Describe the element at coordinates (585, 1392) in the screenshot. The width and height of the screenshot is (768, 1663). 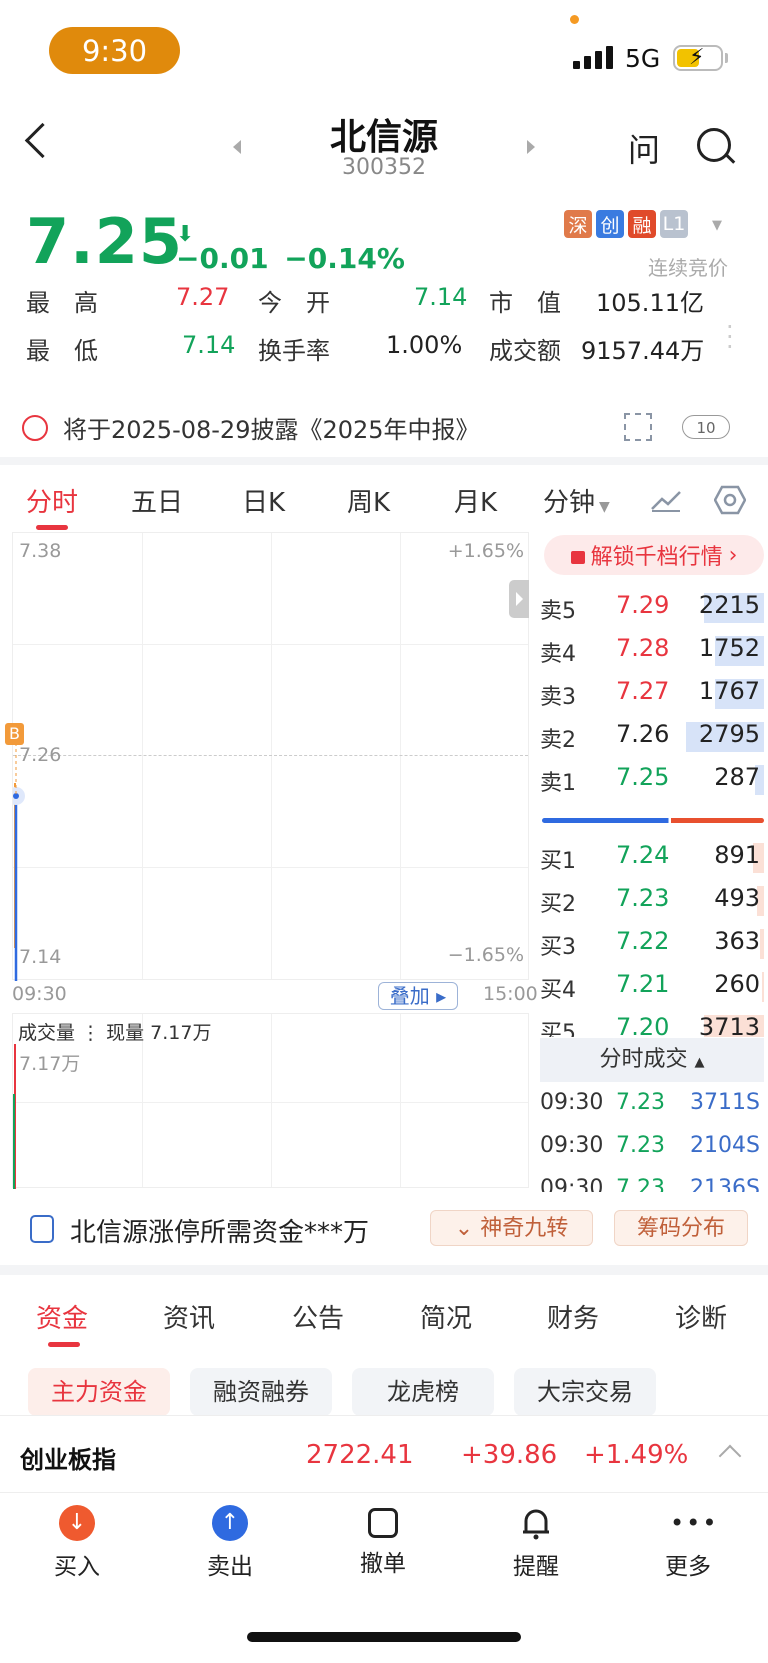
I see `chip-block-trade: 大宗交易` at that location.